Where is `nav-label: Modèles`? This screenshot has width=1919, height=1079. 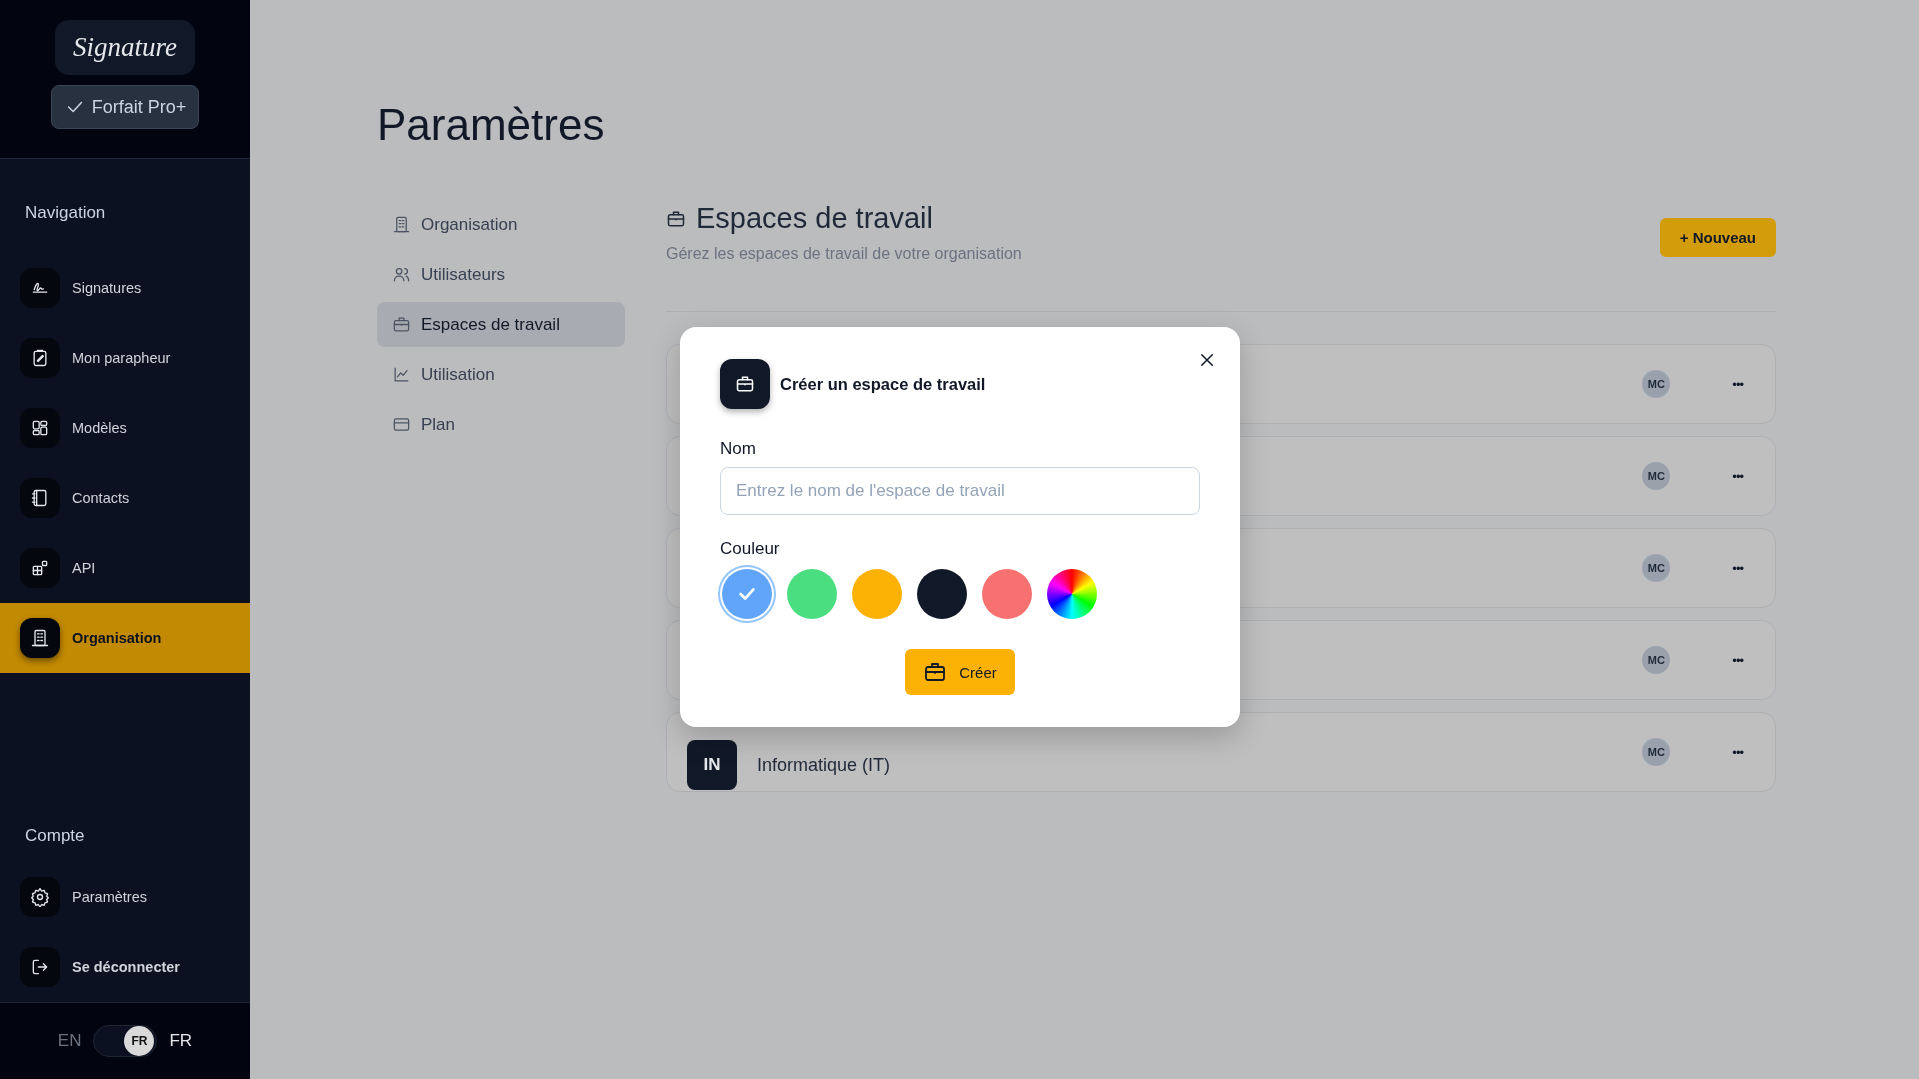 nav-label: Modèles is located at coordinates (99, 428).